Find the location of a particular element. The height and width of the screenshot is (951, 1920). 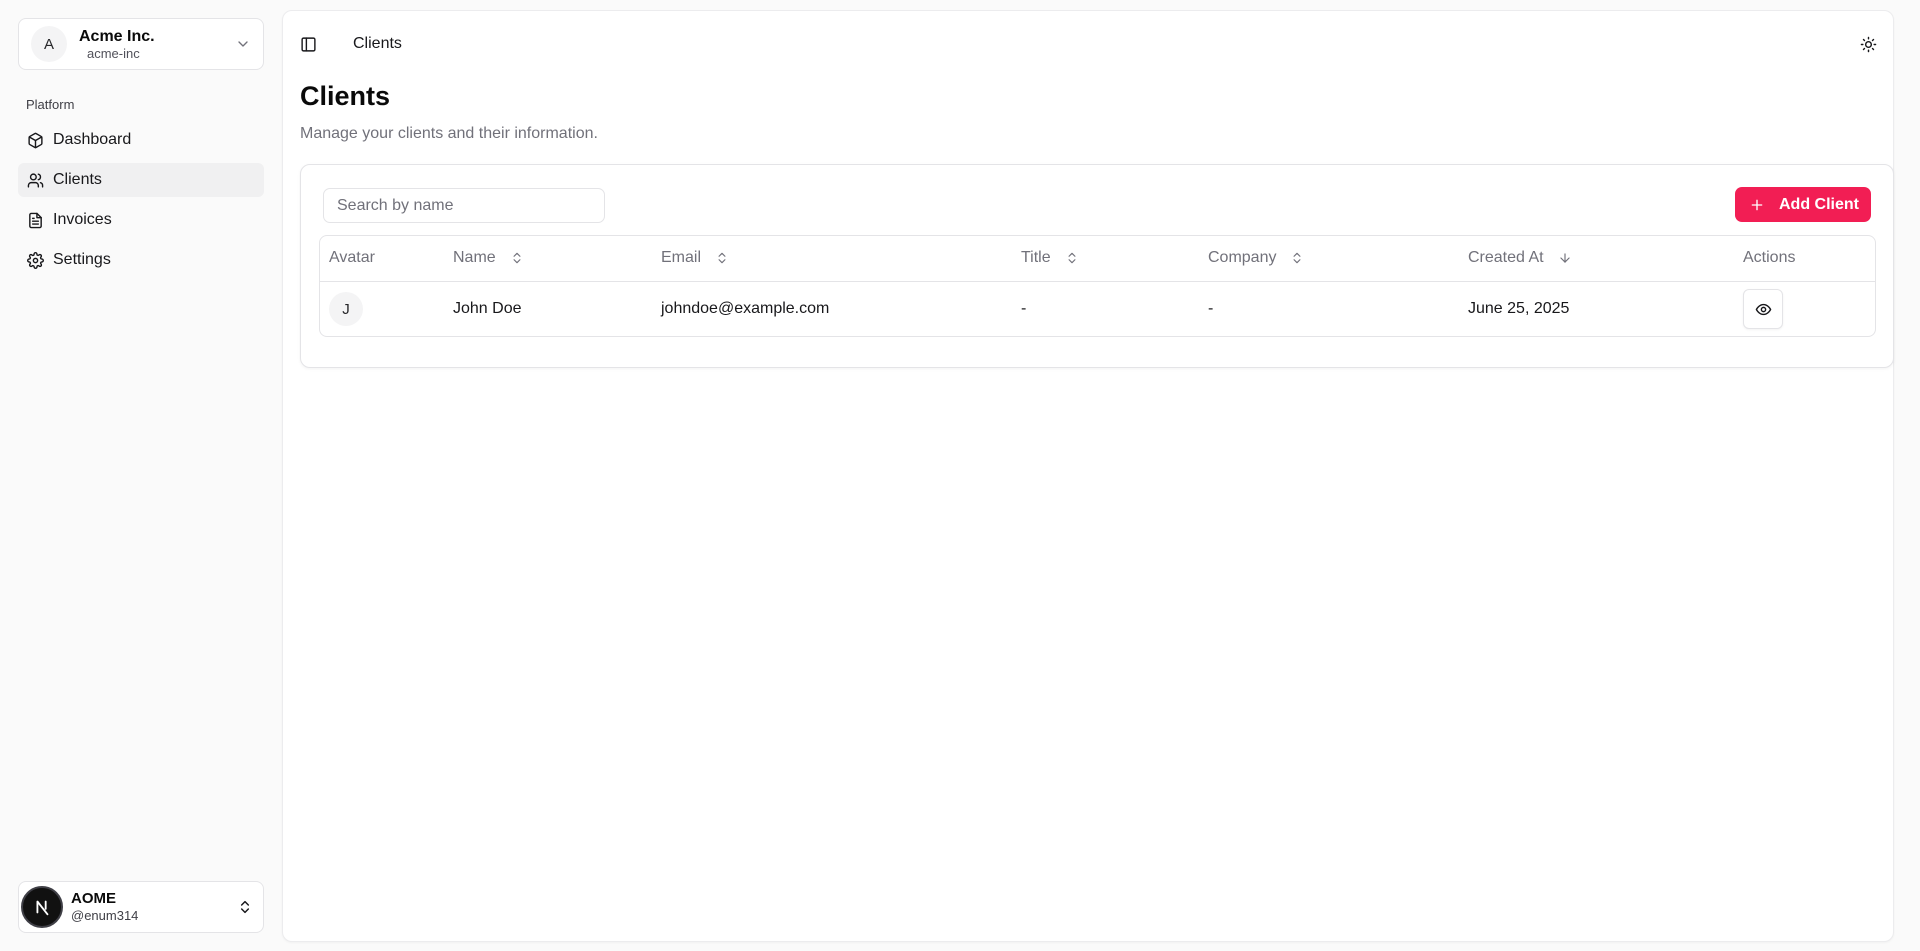

sidebar-item-settings: Settings is located at coordinates (141, 260).